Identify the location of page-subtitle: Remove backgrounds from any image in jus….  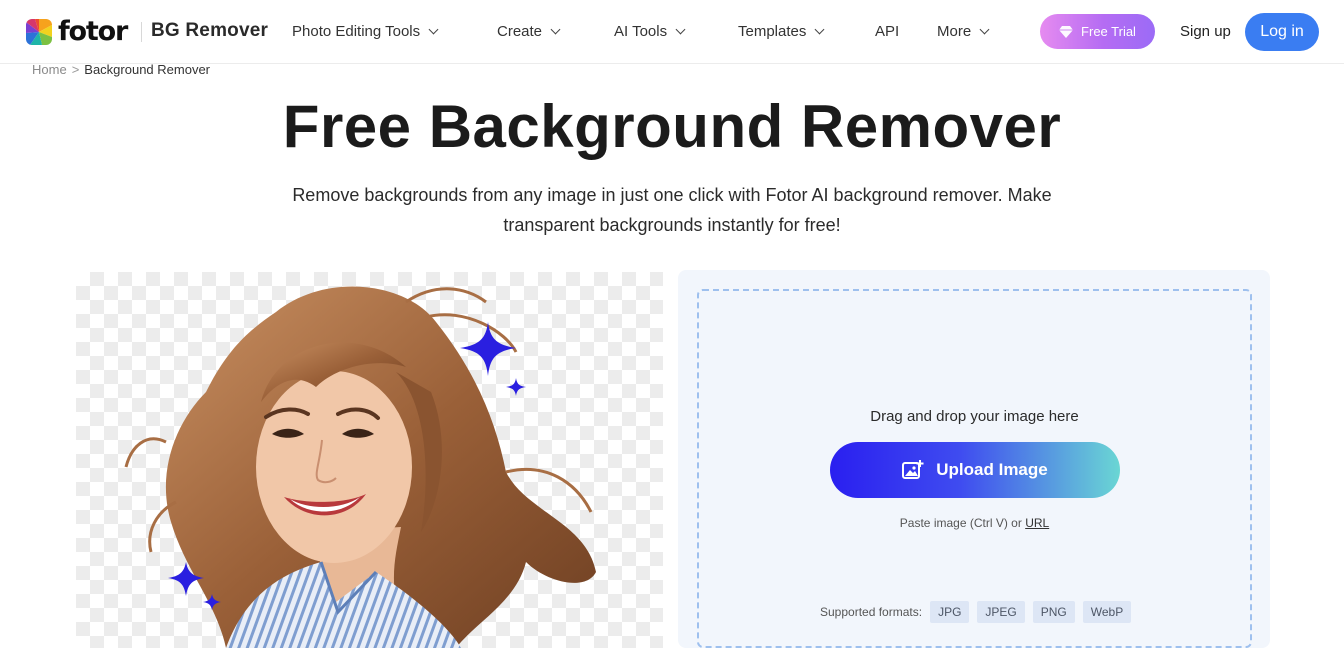
(672, 210).